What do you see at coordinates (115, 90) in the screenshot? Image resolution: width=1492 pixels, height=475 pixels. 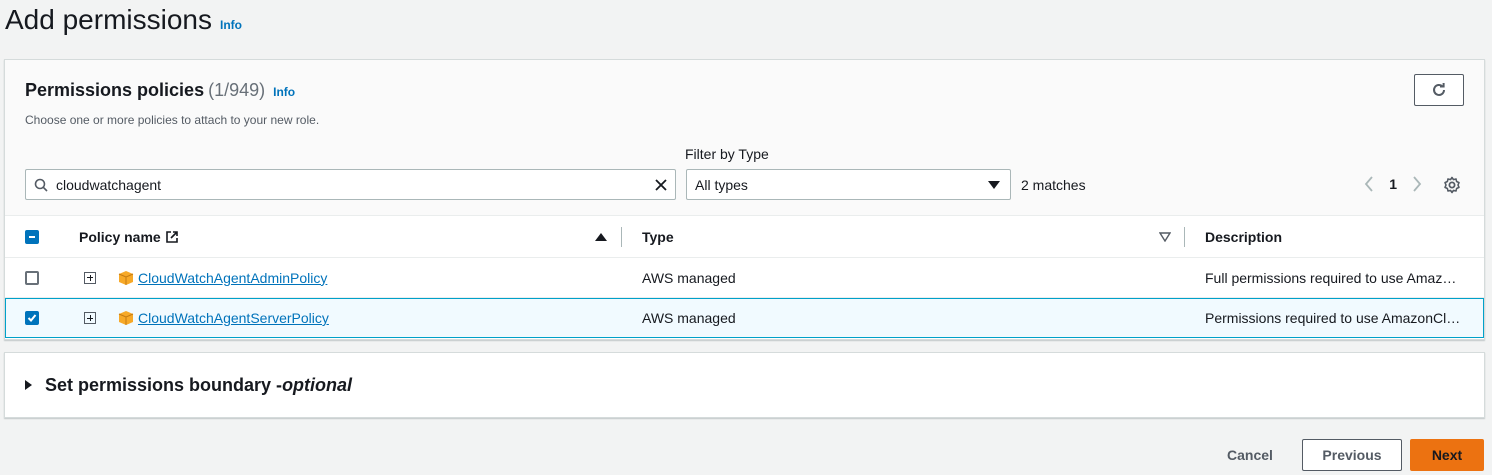 I see `panel-title: Permissions policies` at bounding box center [115, 90].